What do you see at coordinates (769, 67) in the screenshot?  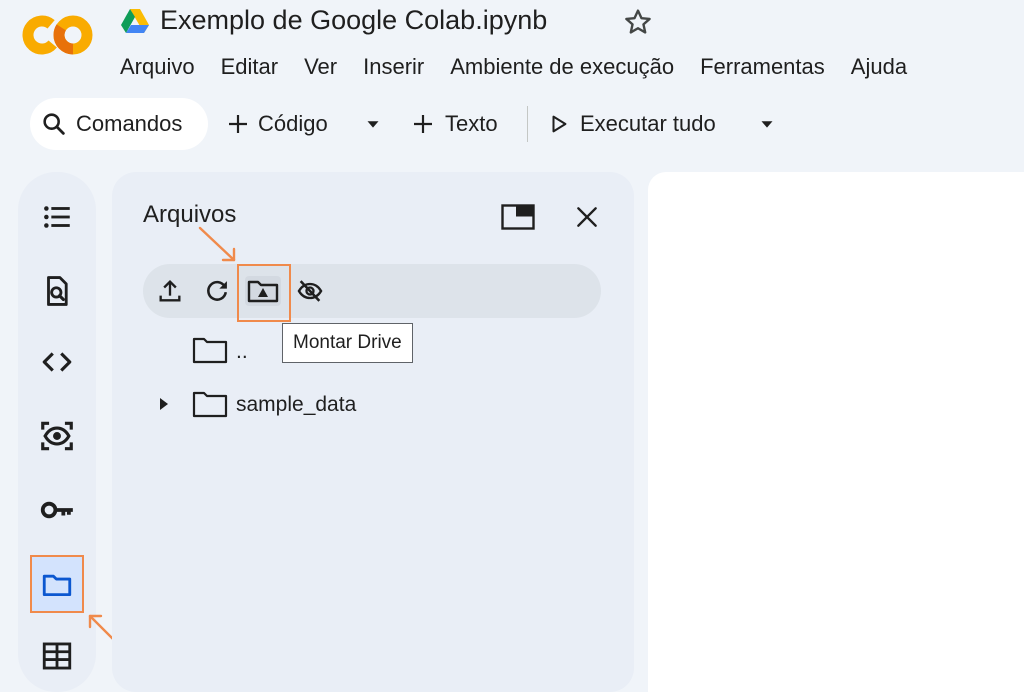 I see `menu-ferramentas: Ferramentas` at bounding box center [769, 67].